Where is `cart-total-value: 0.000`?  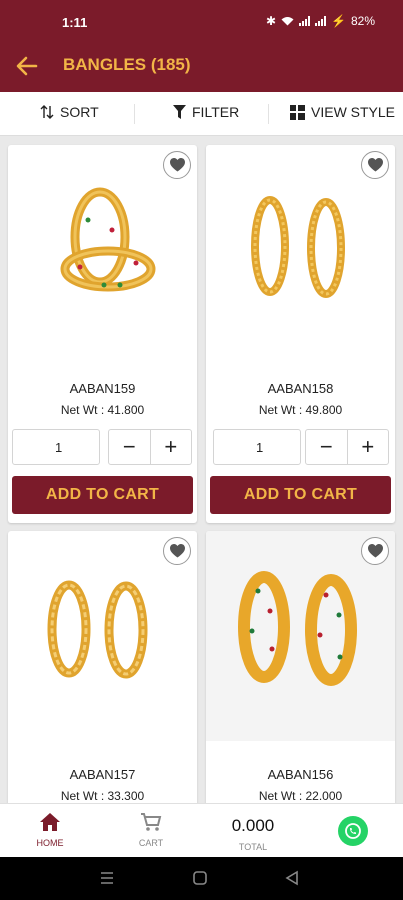 cart-total-value: 0.000 is located at coordinates (253, 825).